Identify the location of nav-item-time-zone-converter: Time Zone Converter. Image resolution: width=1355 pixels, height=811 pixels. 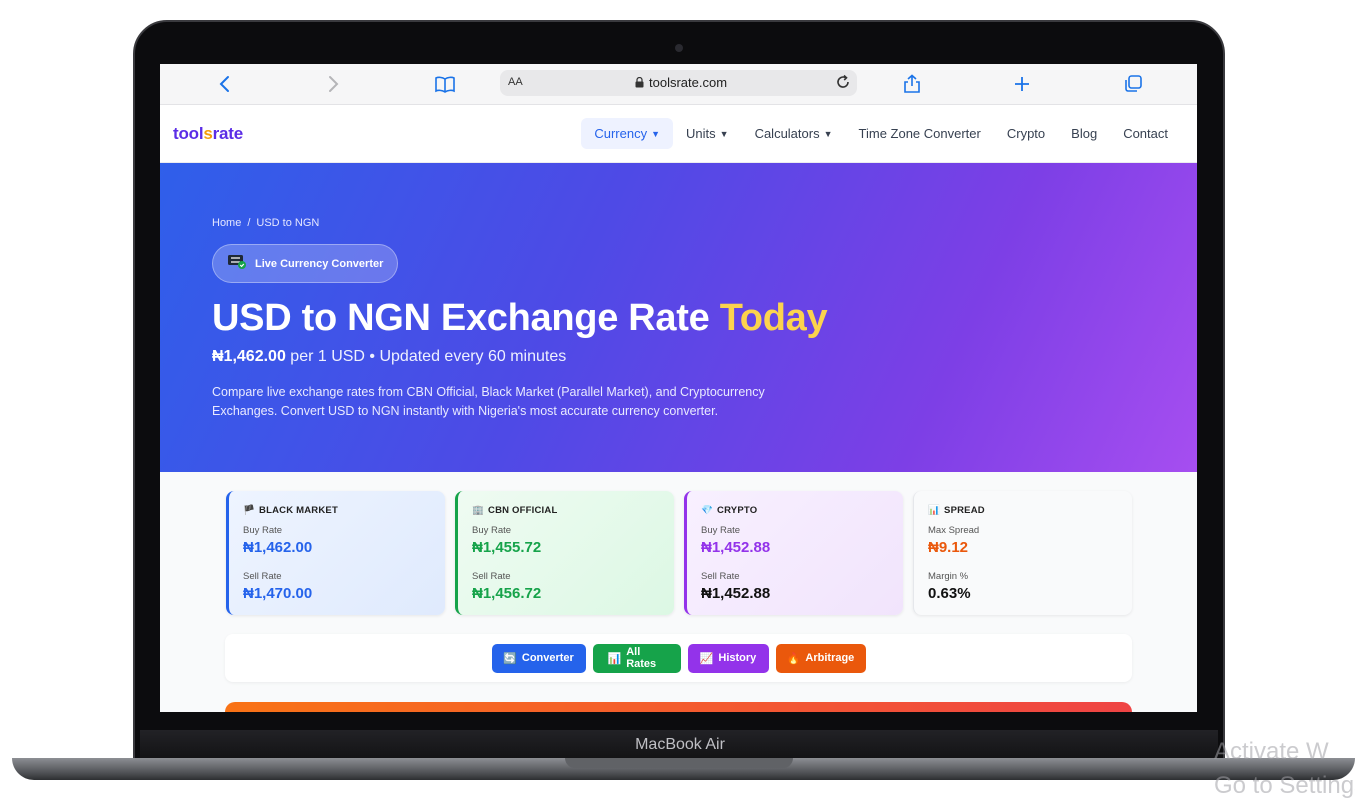
(920, 133).